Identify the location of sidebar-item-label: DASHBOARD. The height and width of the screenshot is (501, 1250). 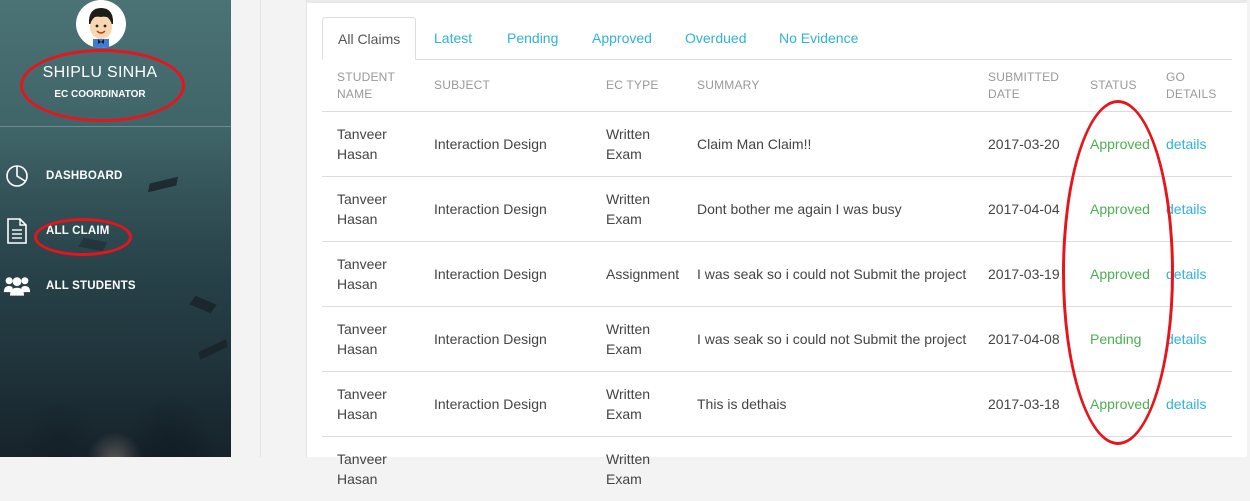
(84, 176).